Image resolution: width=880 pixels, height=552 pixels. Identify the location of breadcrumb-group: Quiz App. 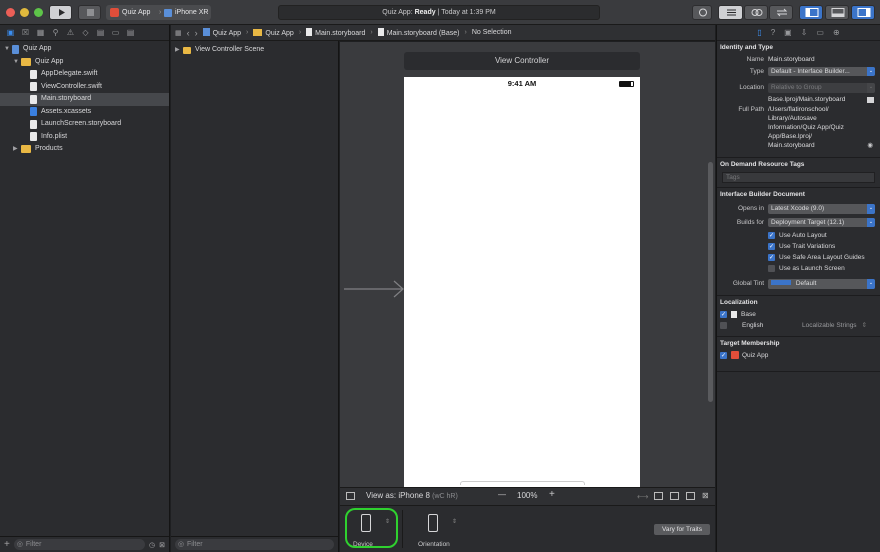
(273, 32).